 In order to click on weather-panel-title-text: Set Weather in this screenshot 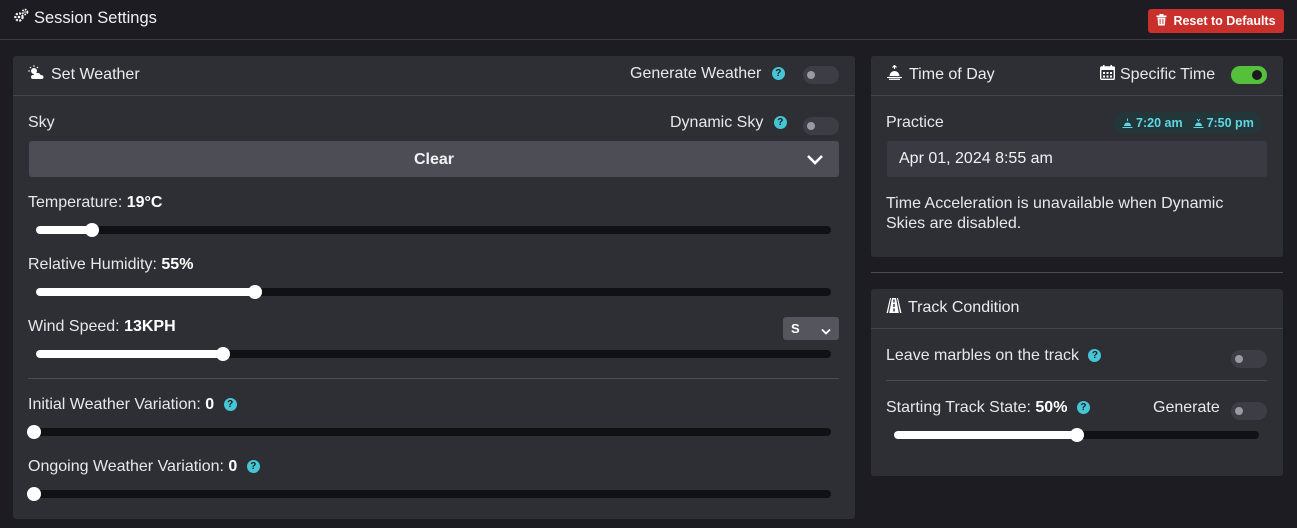, I will do `click(95, 74)`.